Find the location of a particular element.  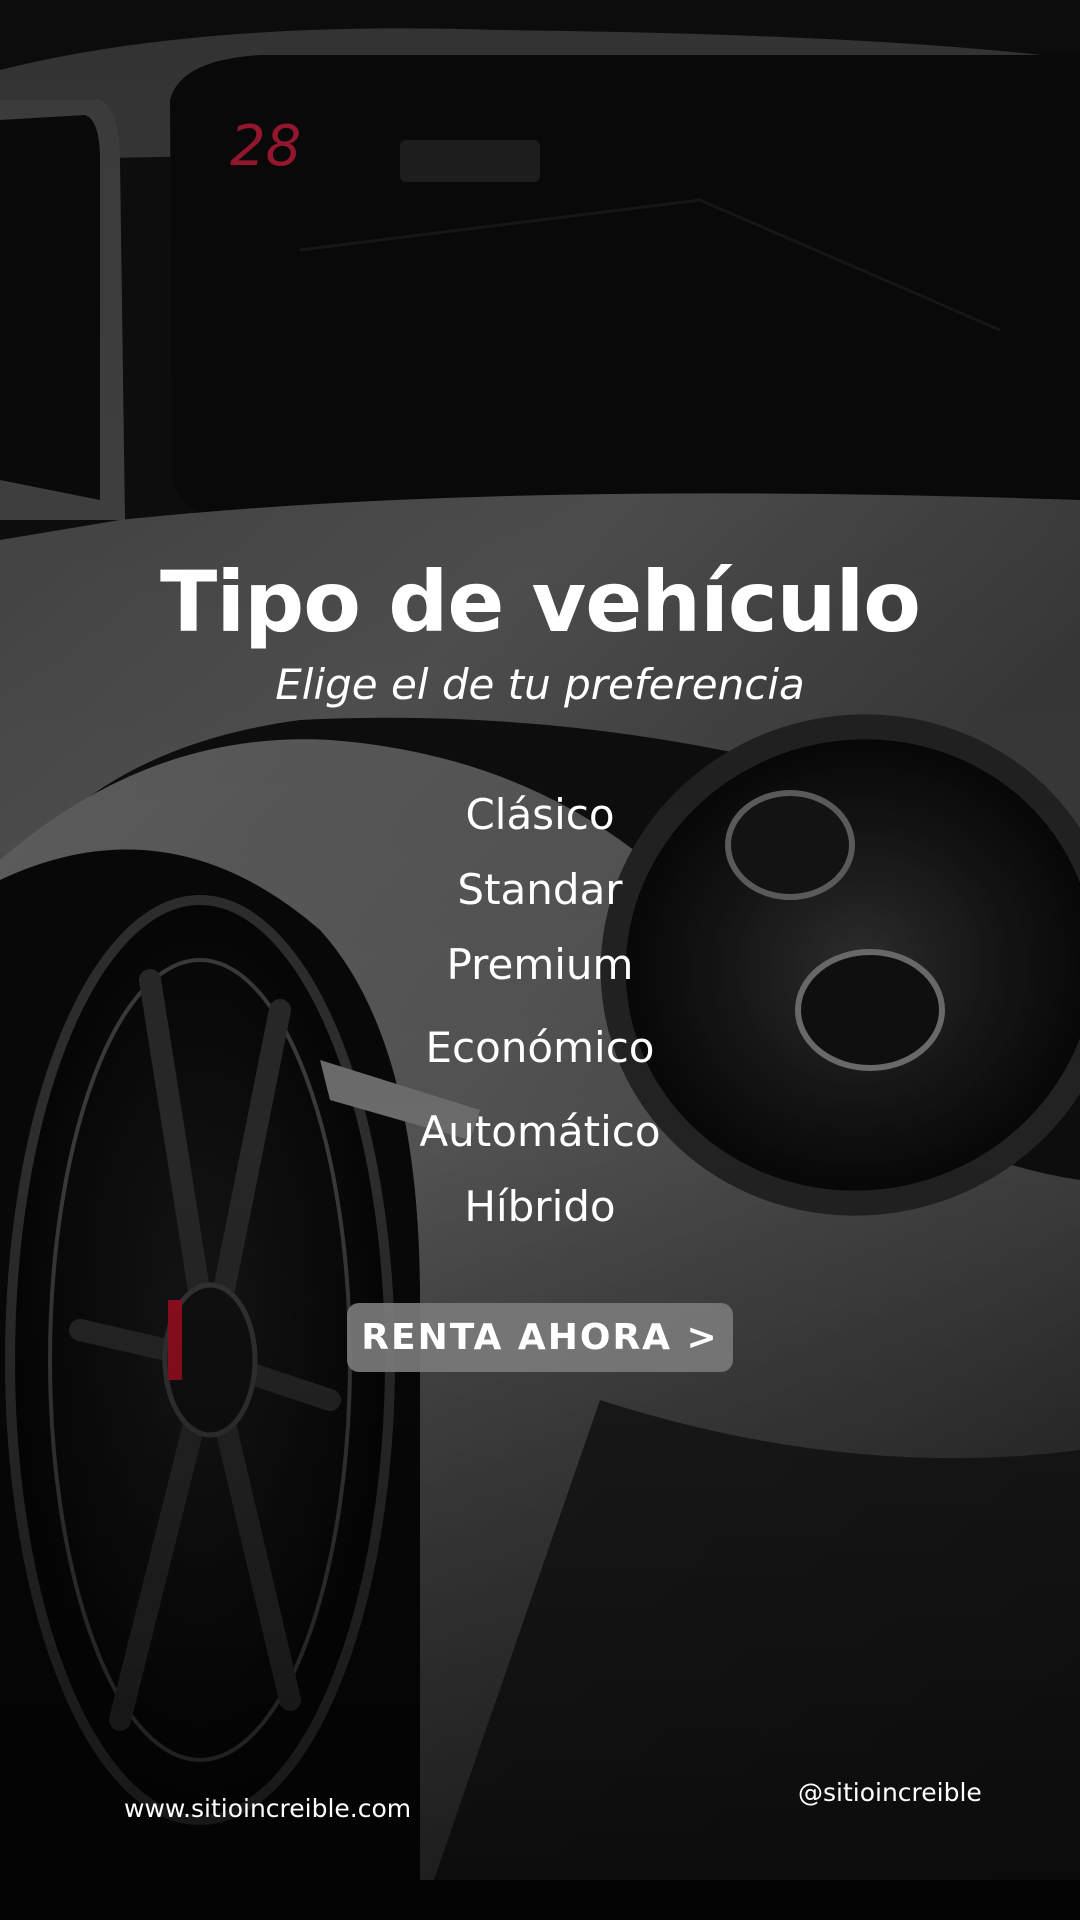

page-subtitle: Elige el de tu preferencia is located at coordinates (540, 684).